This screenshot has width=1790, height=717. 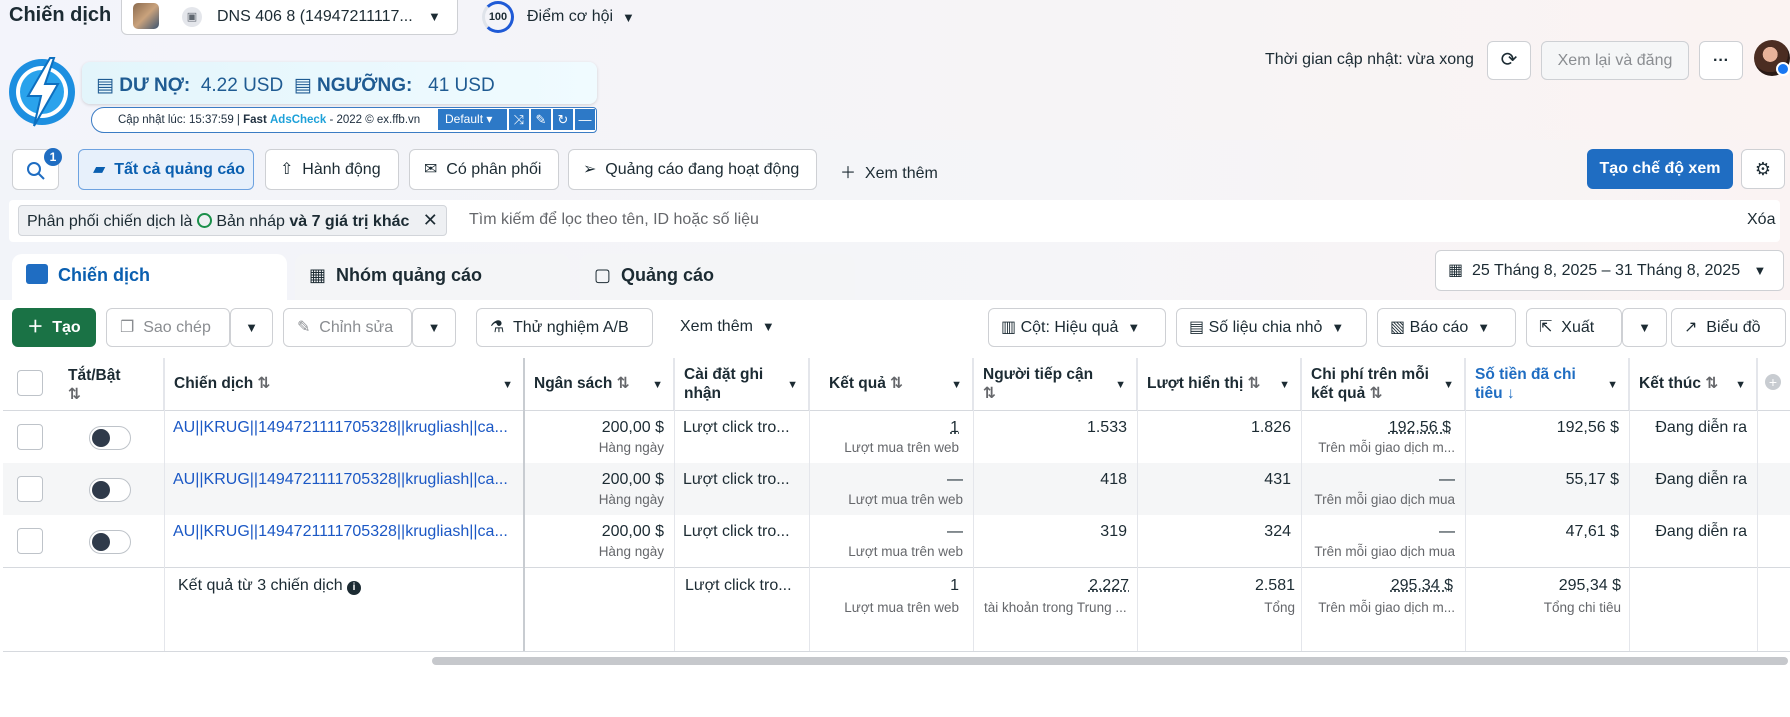 What do you see at coordinates (149, 277) in the screenshot?
I see `tab-campaigns: Chiến dịch` at bounding box center [149, 277].